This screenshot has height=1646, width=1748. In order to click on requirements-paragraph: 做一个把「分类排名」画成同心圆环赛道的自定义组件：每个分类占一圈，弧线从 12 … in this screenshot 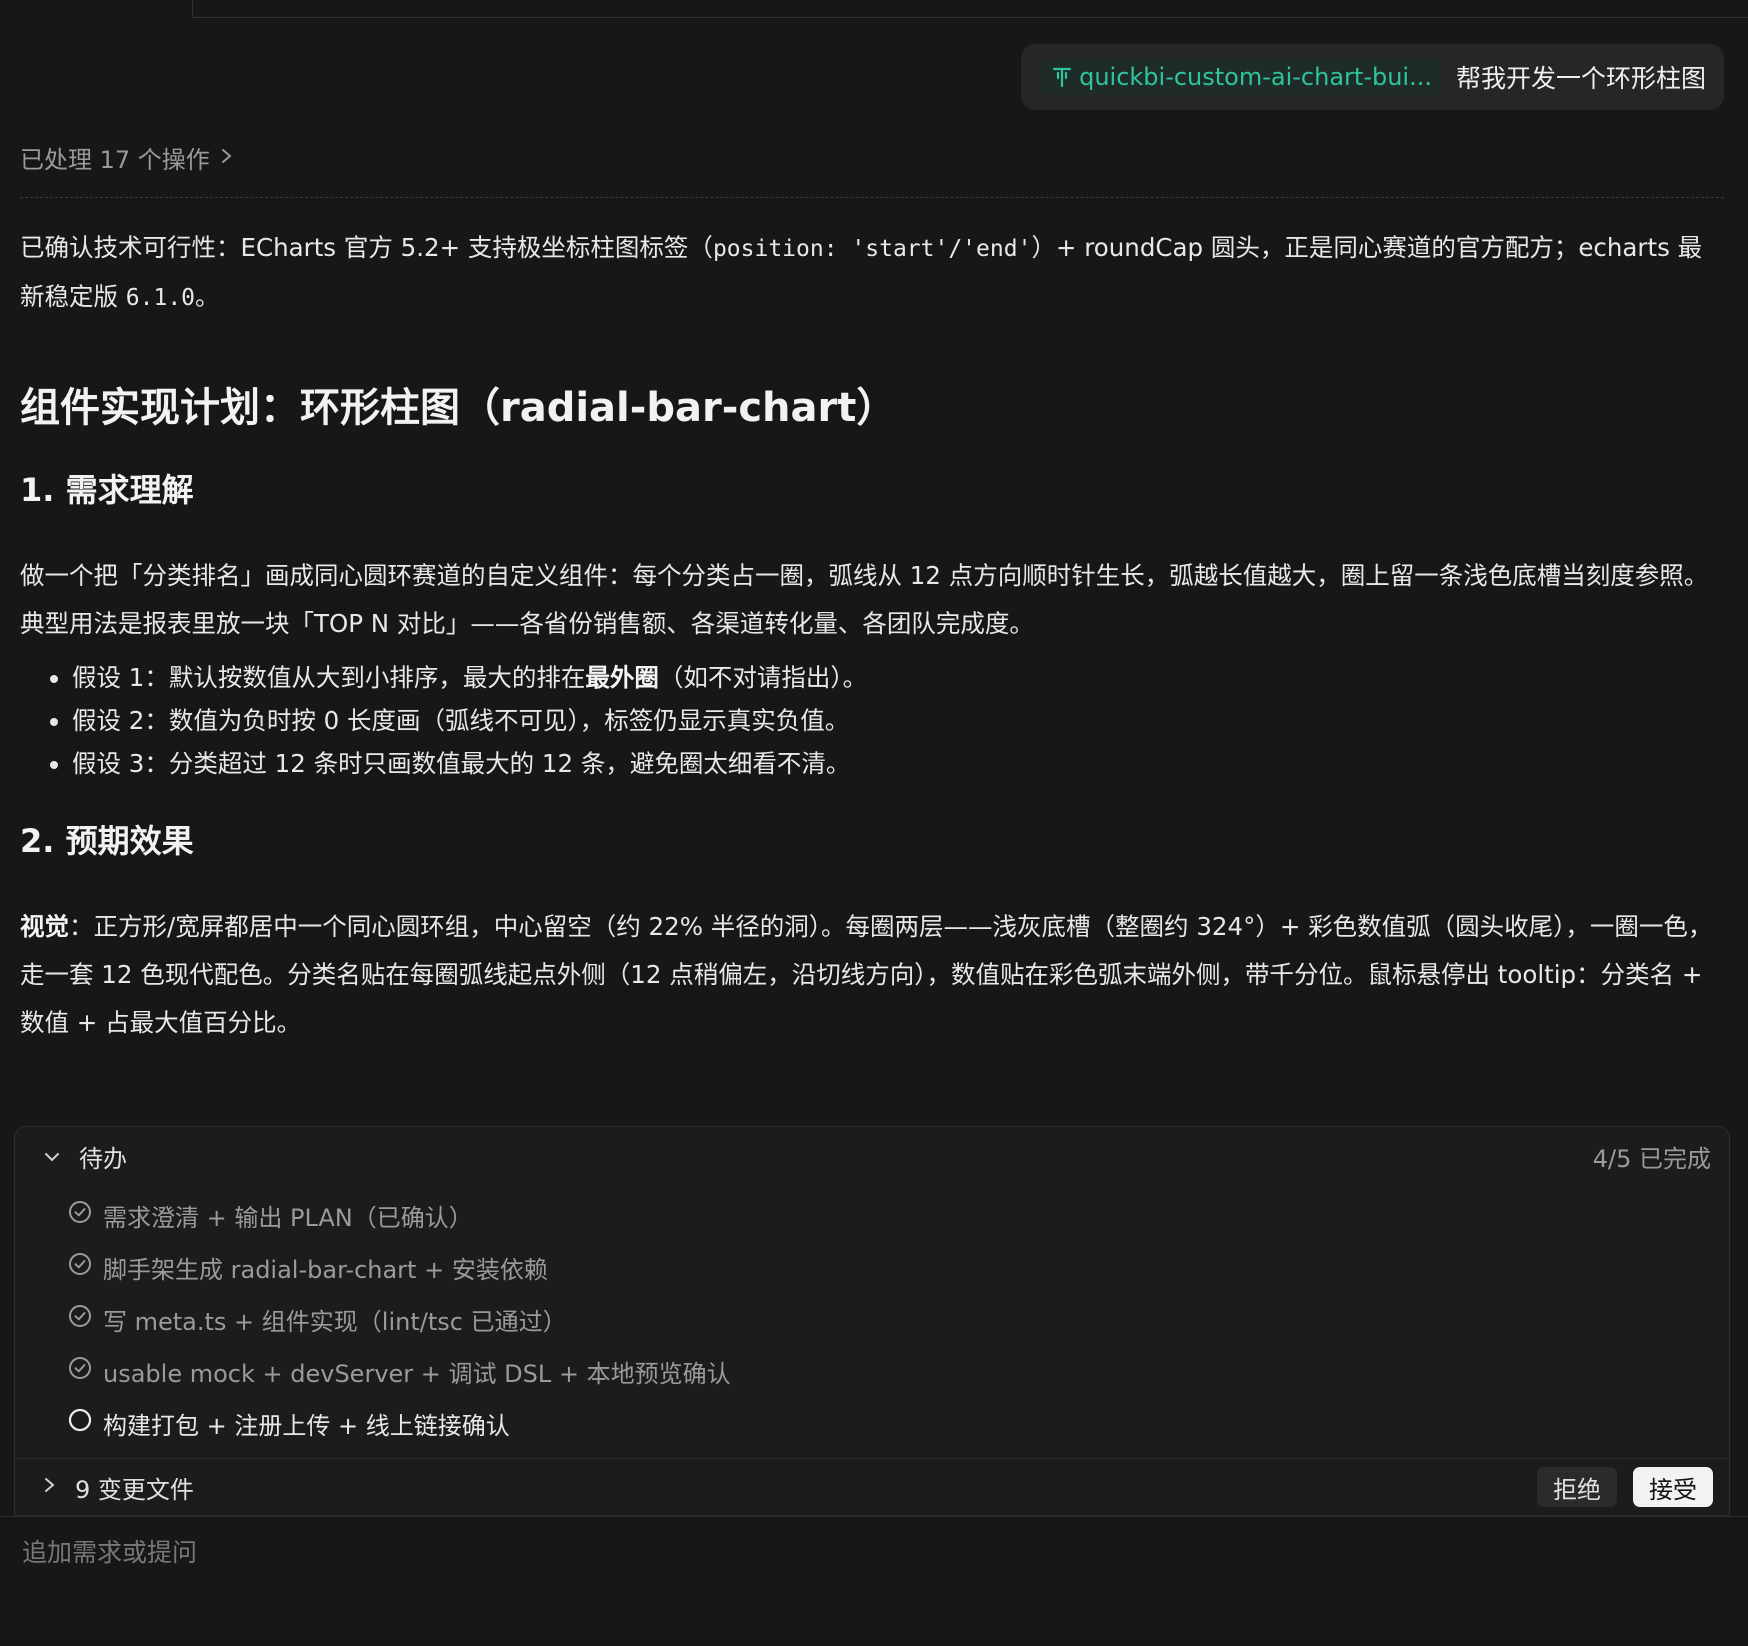, I will do `click(864, 599)`.